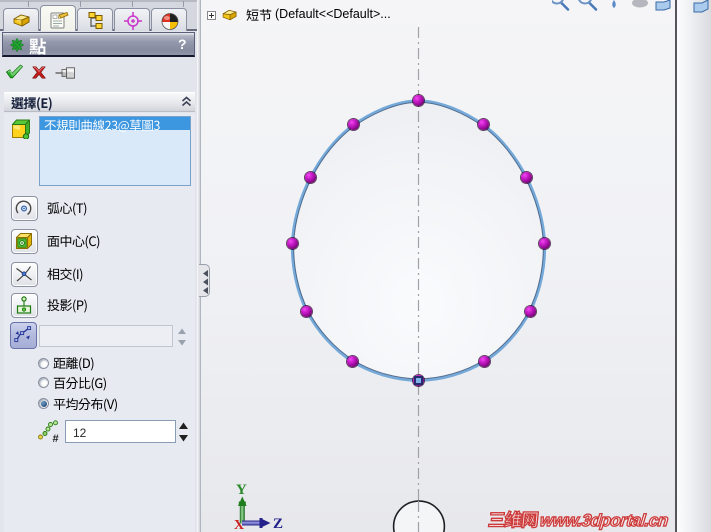 The image size is (711, 532). What do you see at coordinates (278, 524) in the screenshot?
I see `svg-text: Z` at bounding box center [278, 524].